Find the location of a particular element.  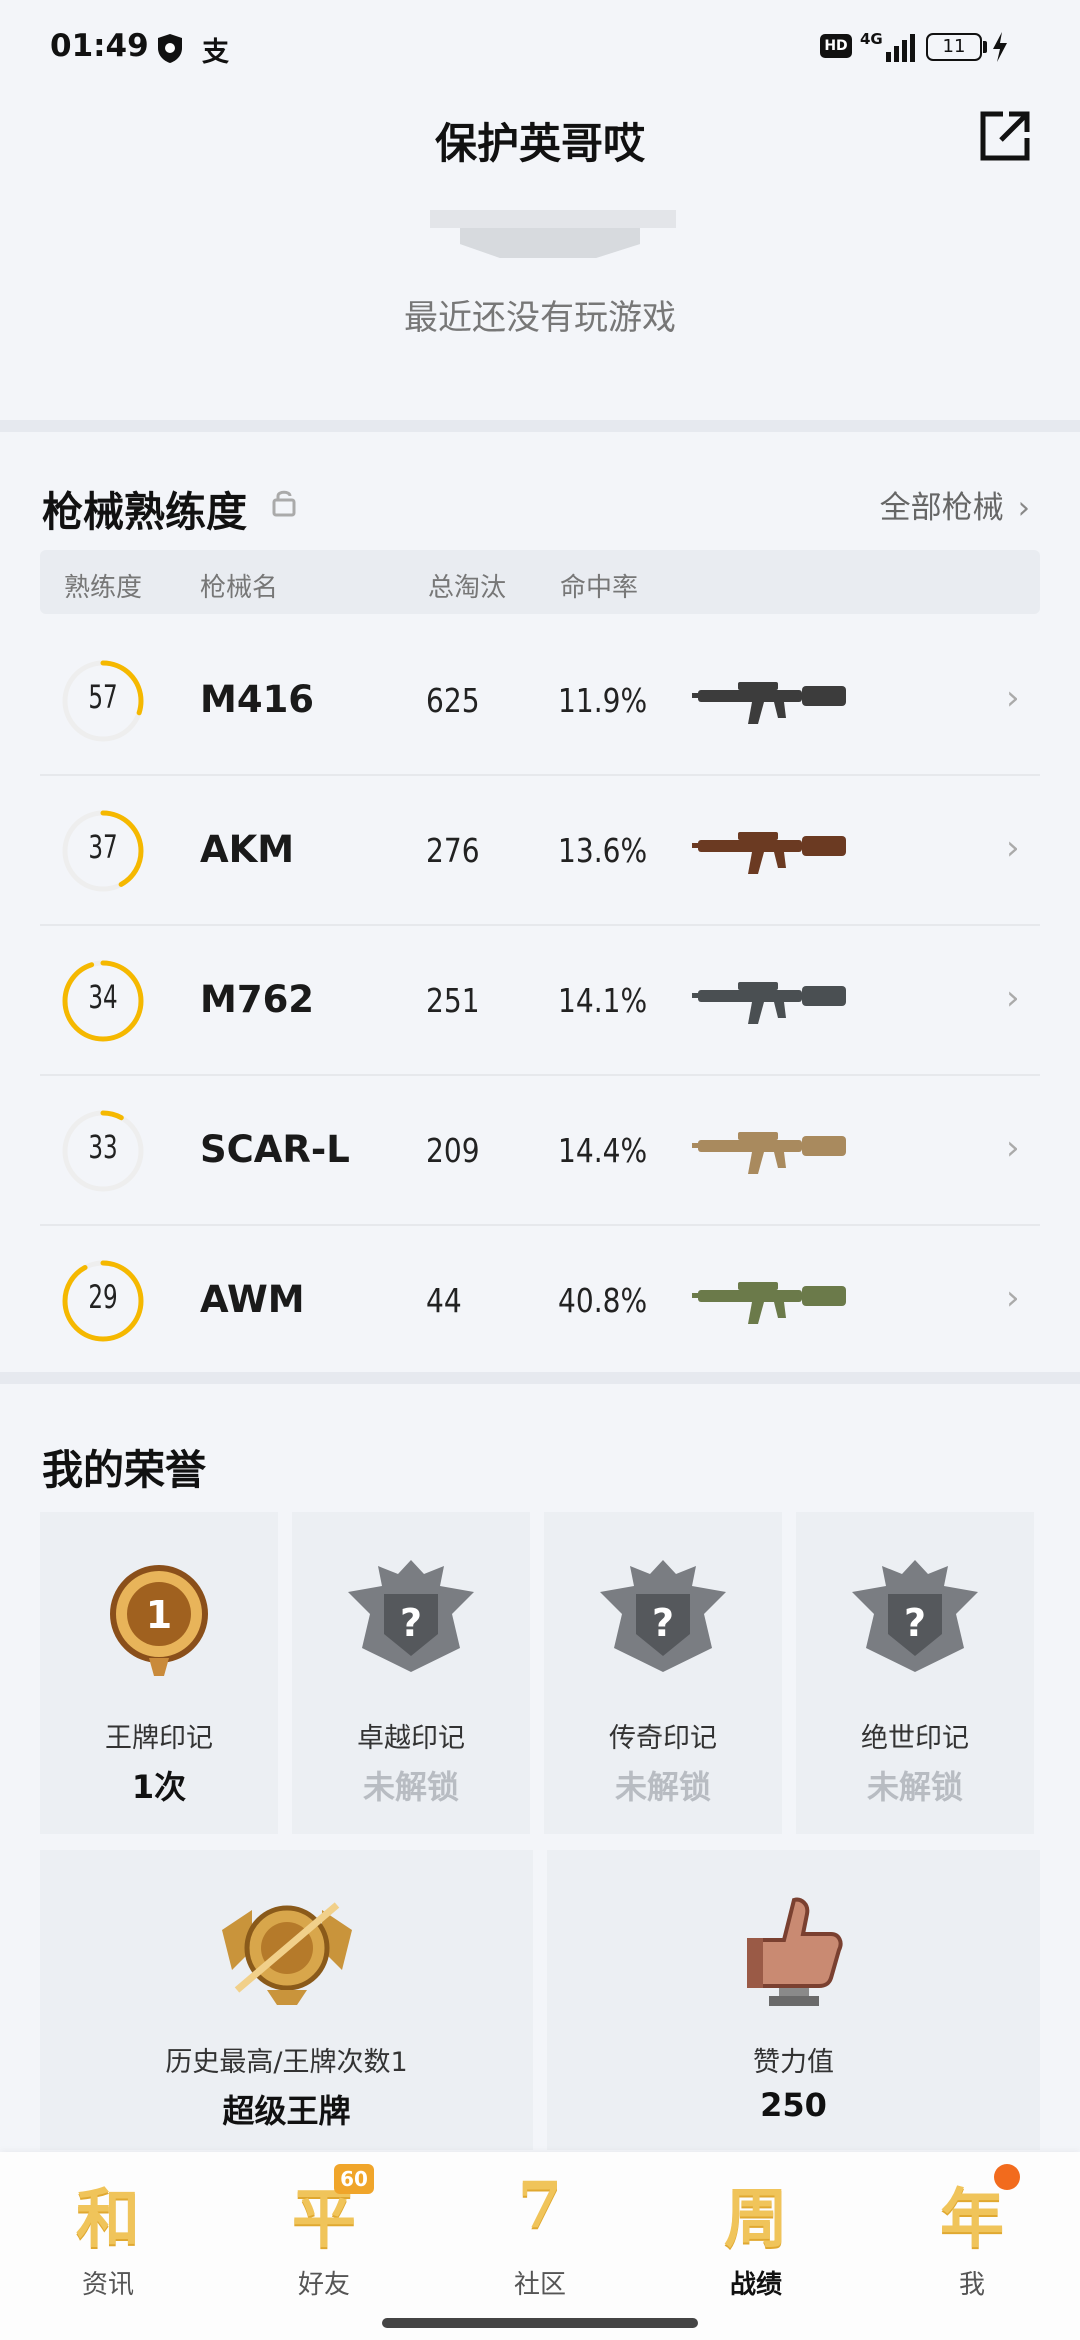

honor-label: 卓越印记 is located at coordinates (411, 1738).